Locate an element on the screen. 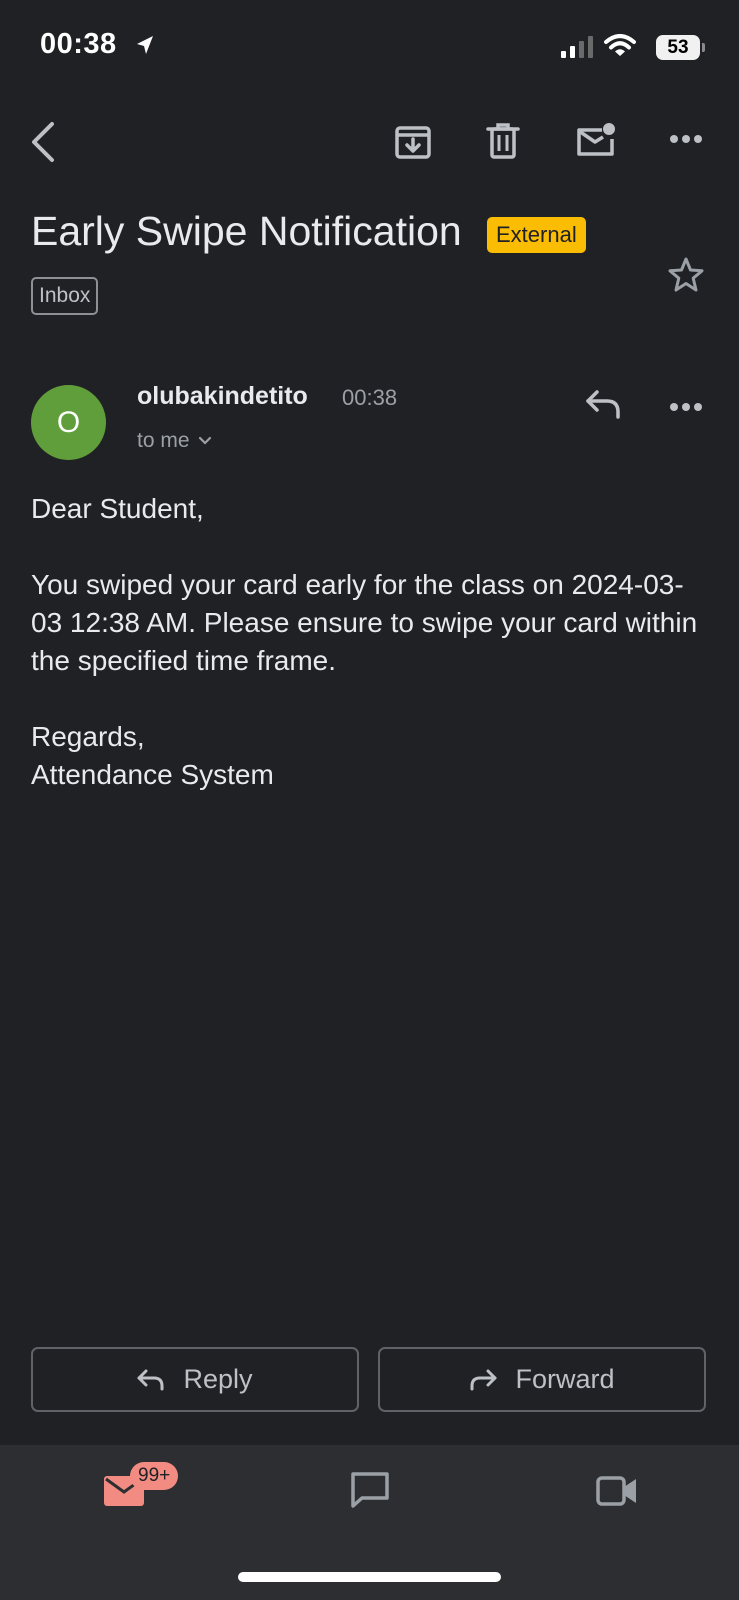 Image resolution: width=739 pixels, height=1600 pixels. chat-tab is located at coordinates (370, 1490).